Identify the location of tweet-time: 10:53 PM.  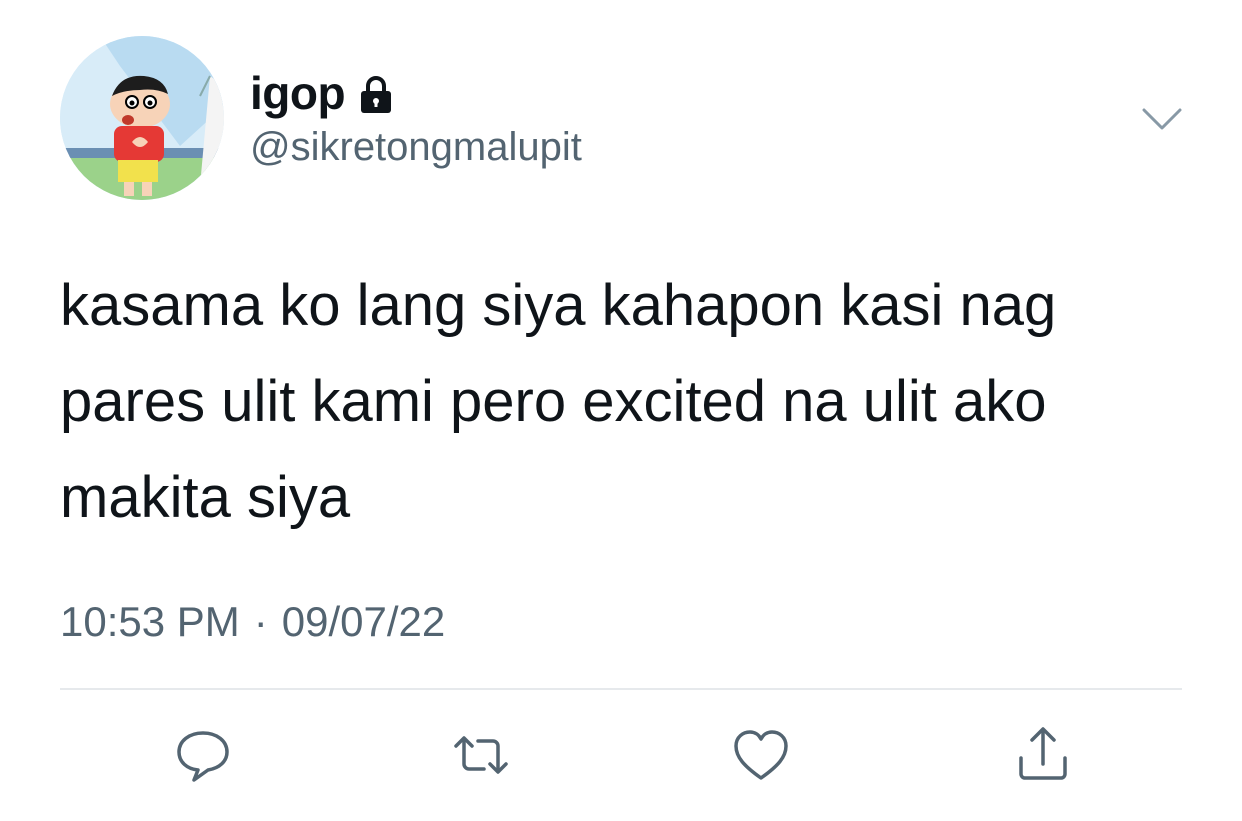
(150, 621).